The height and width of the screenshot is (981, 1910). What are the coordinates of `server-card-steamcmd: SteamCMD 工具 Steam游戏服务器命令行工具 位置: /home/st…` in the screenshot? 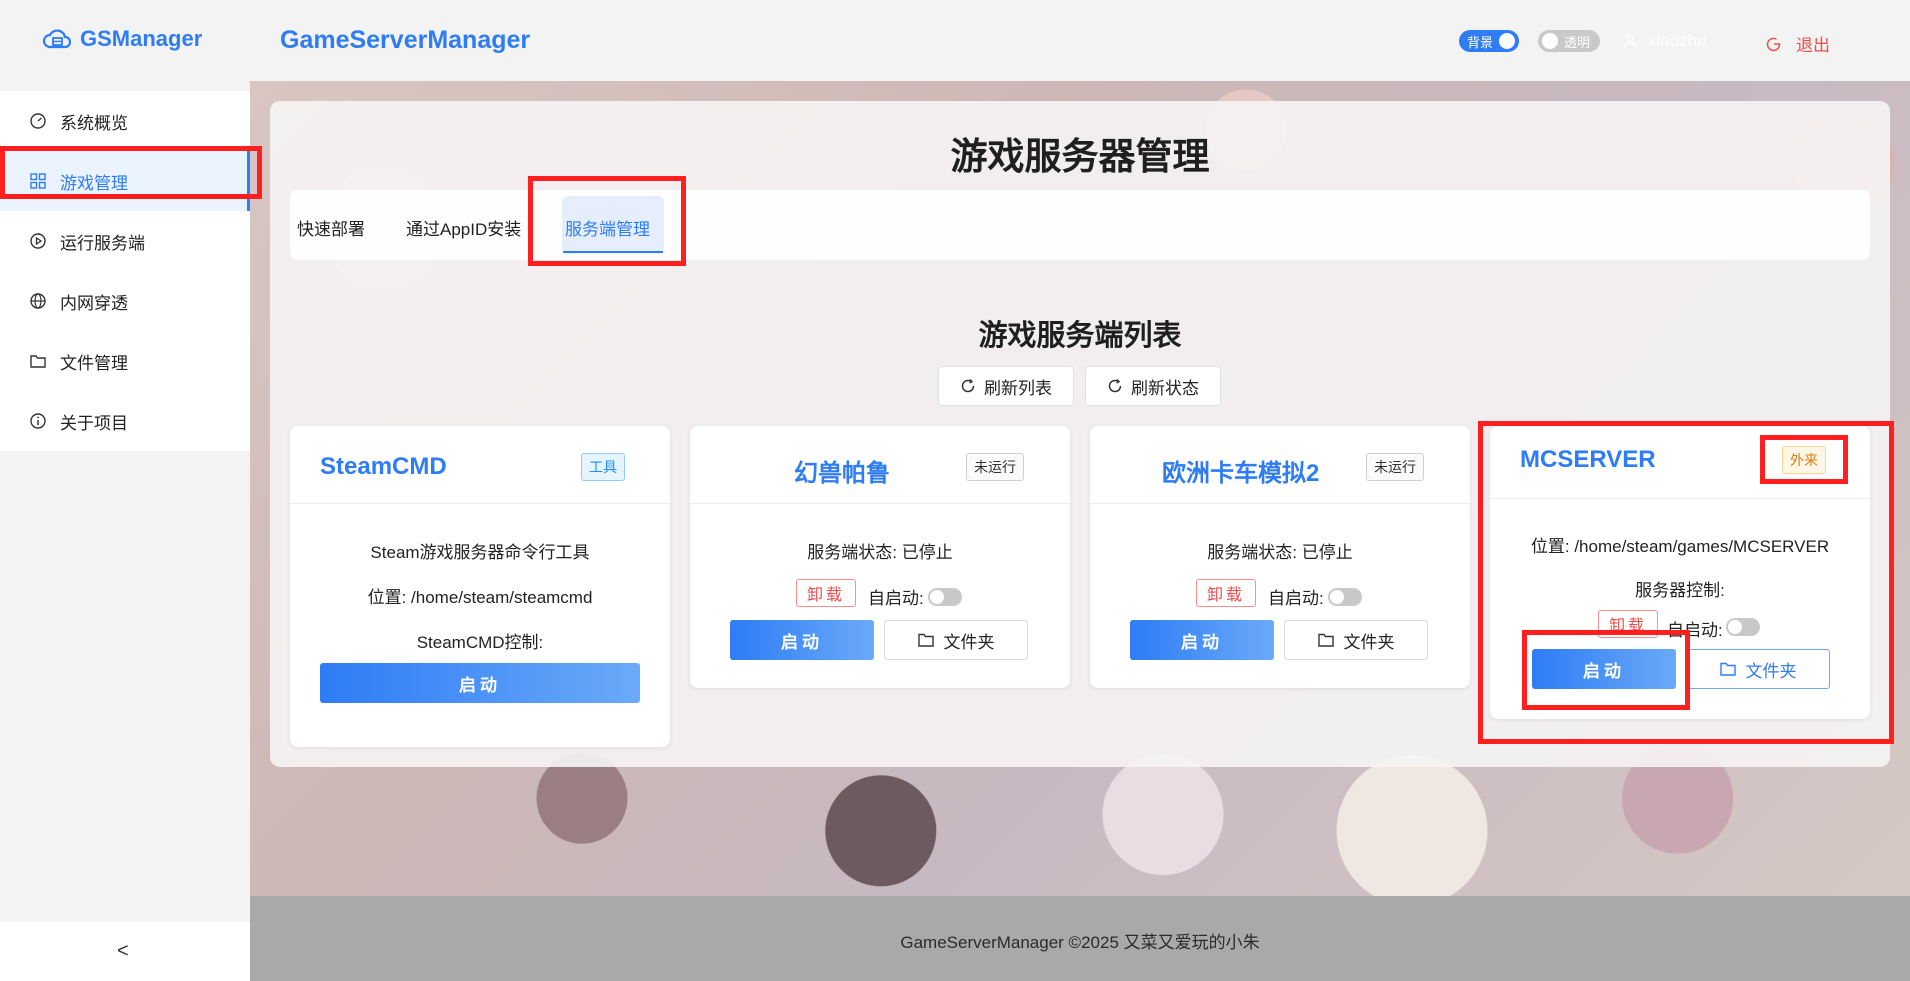 It's located at (480, 586).